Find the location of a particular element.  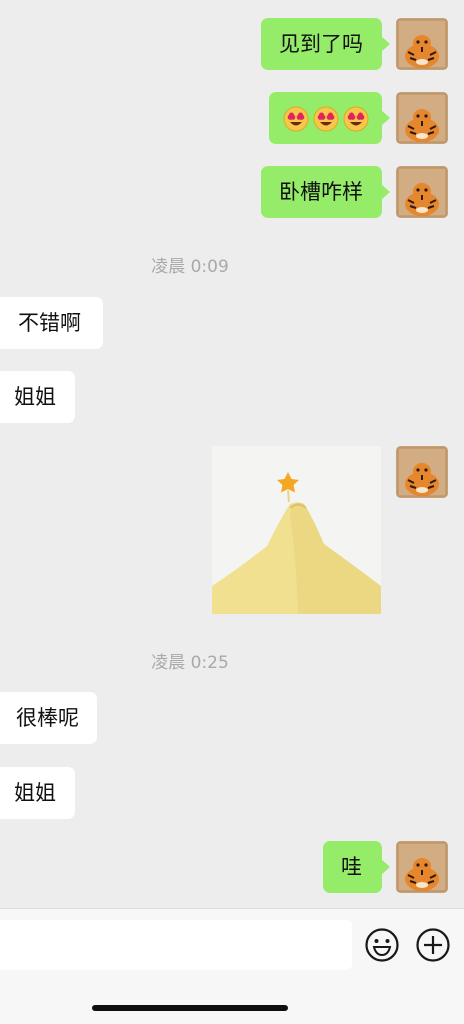

message-bubble-outgoing: 见到了吗 is located at coordinates (325, 44).